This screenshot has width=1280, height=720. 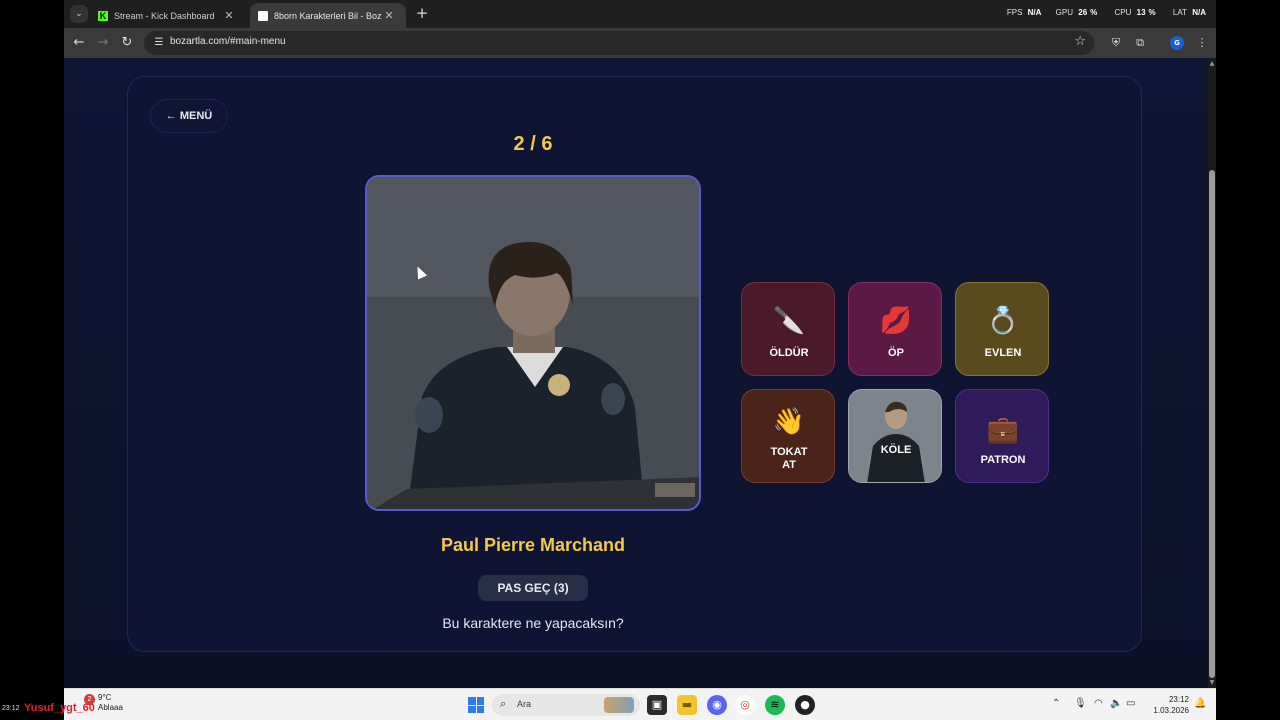 I want to click on character-photo, so click(x=895, y=436).